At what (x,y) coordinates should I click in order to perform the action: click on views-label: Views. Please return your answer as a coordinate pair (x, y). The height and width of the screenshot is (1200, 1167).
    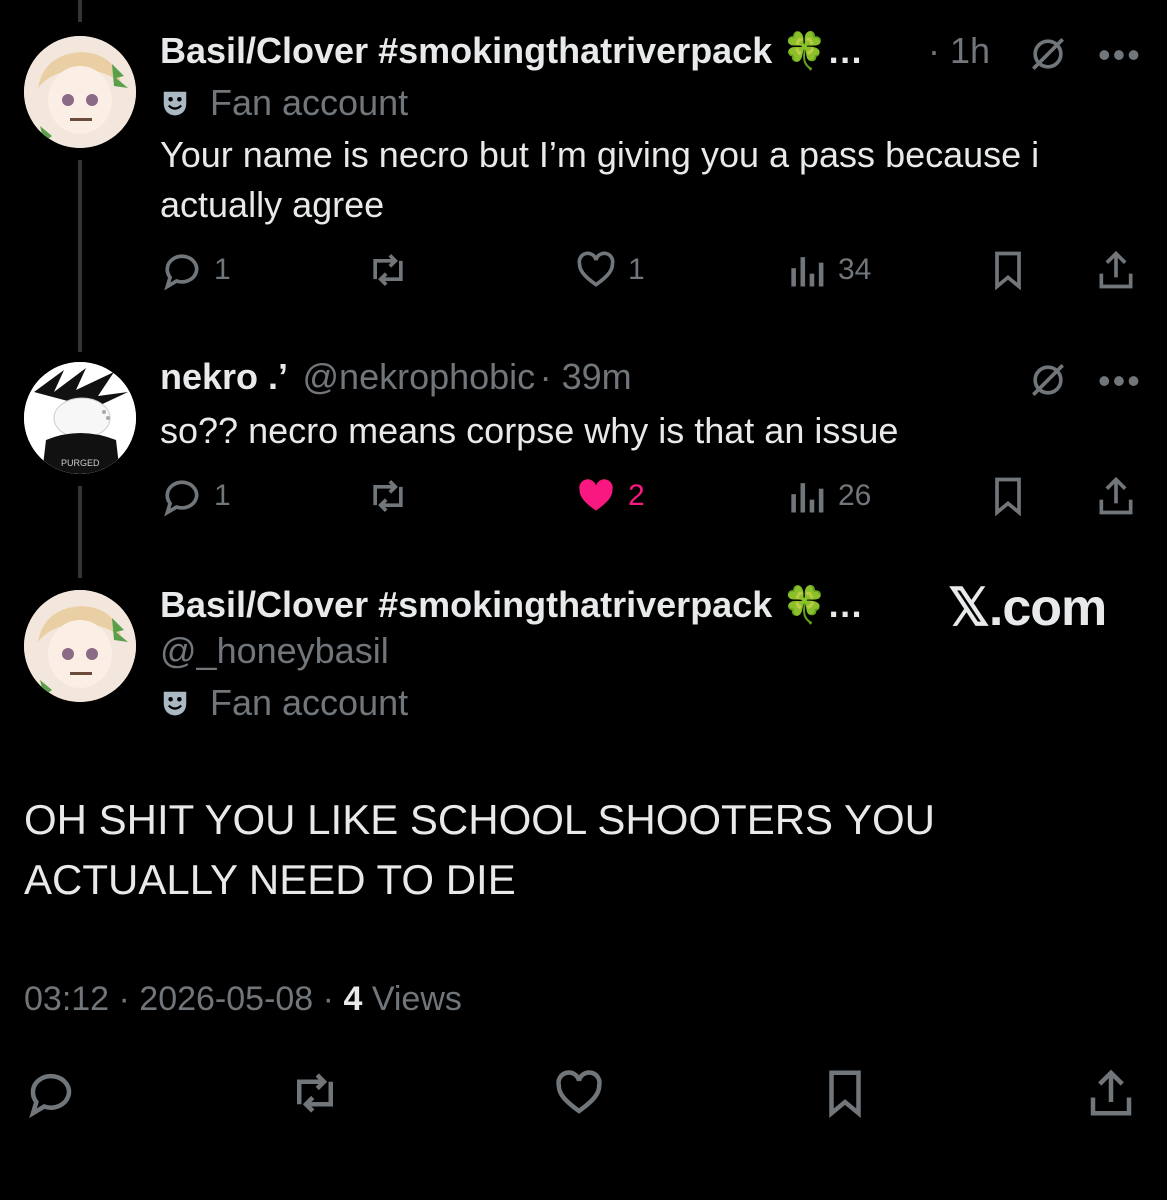
    Looking at the image, I should click on (416, 999).